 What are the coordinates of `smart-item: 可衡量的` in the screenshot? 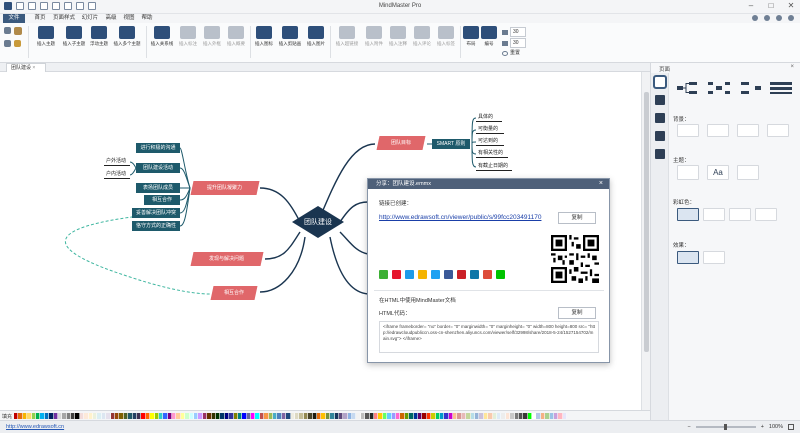 It's located at (490, 129).